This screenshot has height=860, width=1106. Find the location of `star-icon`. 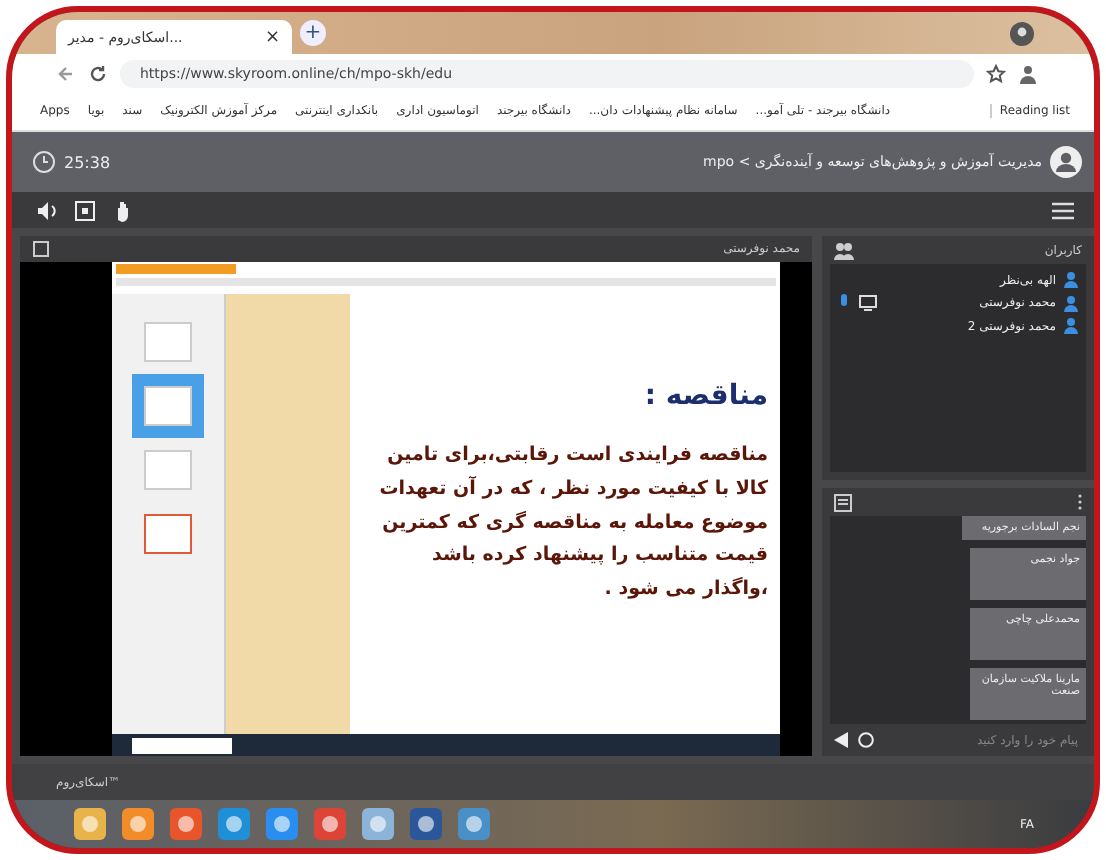

star-icon is located at coordinates (996, 73).